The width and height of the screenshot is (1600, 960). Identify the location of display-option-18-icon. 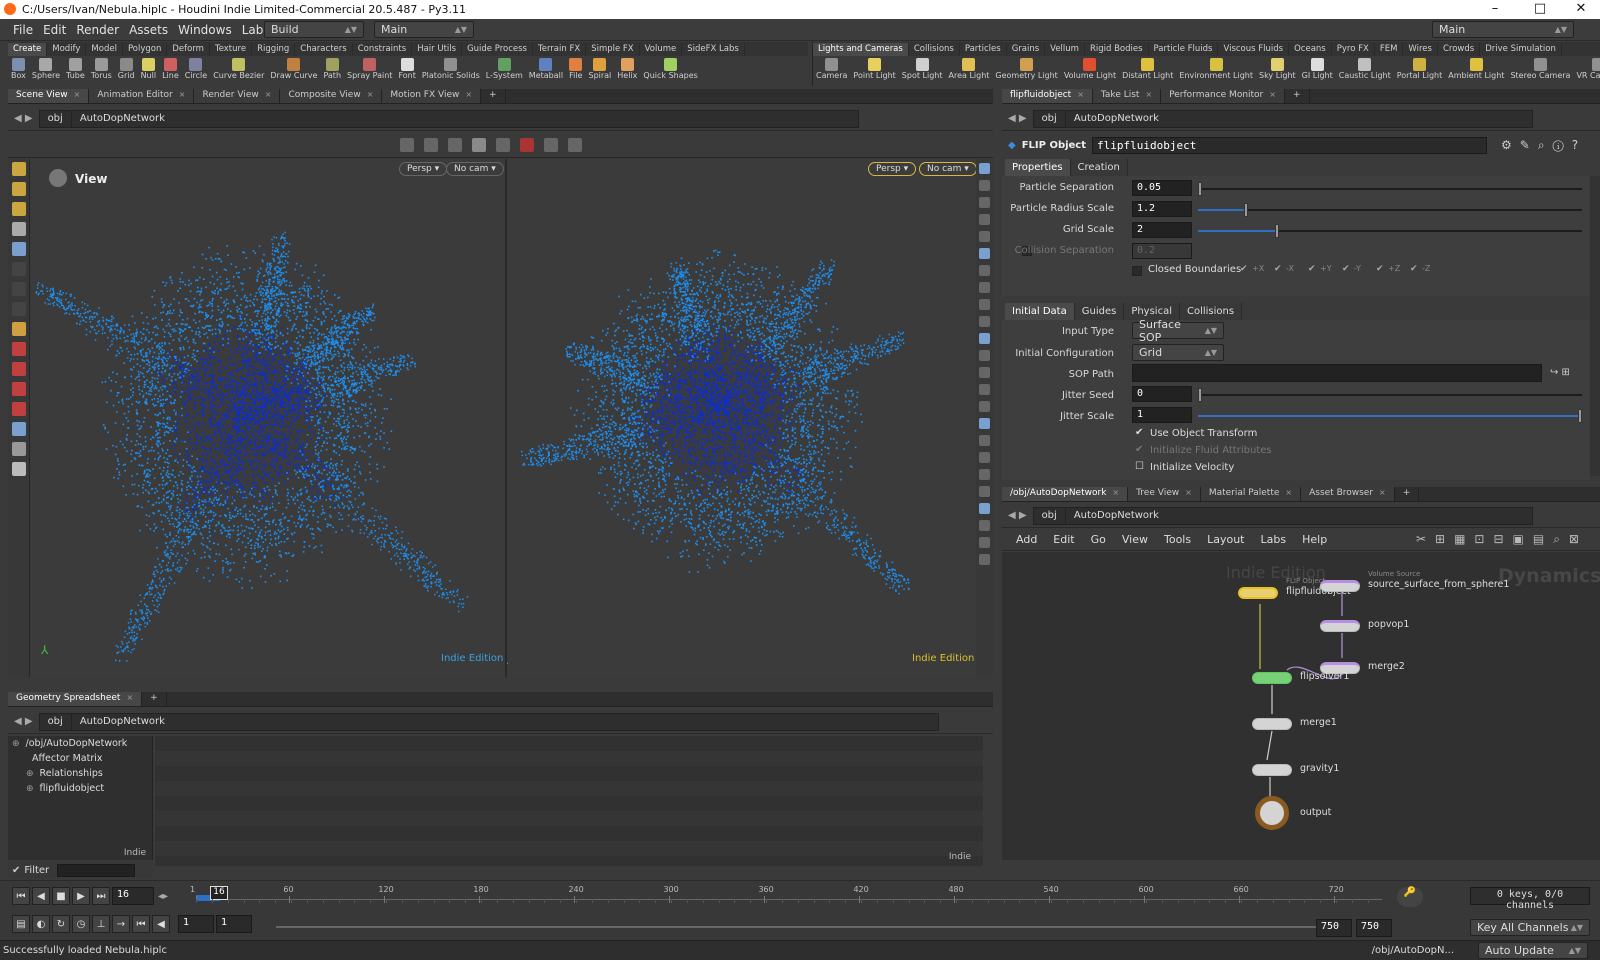
(984, 474).